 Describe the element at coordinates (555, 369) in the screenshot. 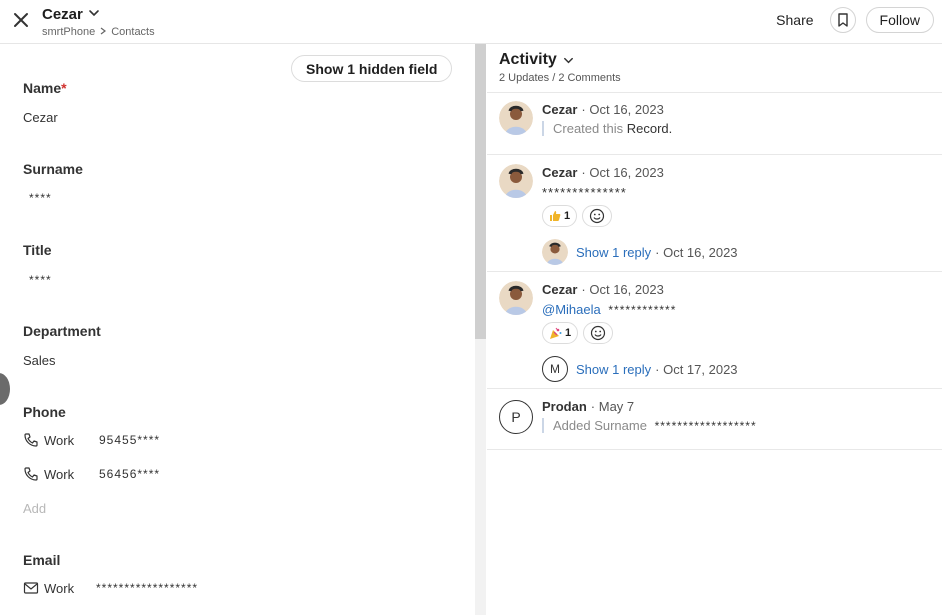

I see `avatar: M` at that location.